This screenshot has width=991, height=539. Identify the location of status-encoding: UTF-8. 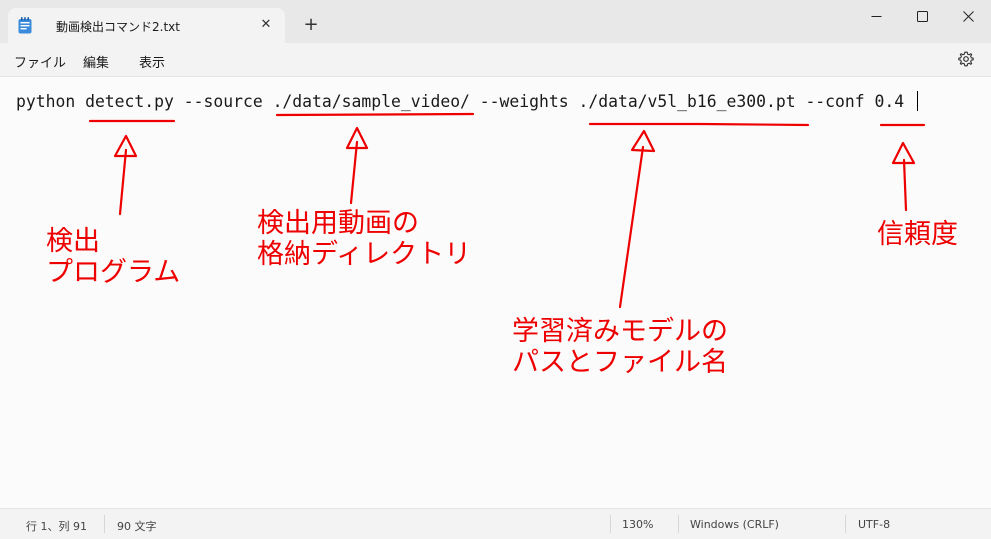
(874, 524).